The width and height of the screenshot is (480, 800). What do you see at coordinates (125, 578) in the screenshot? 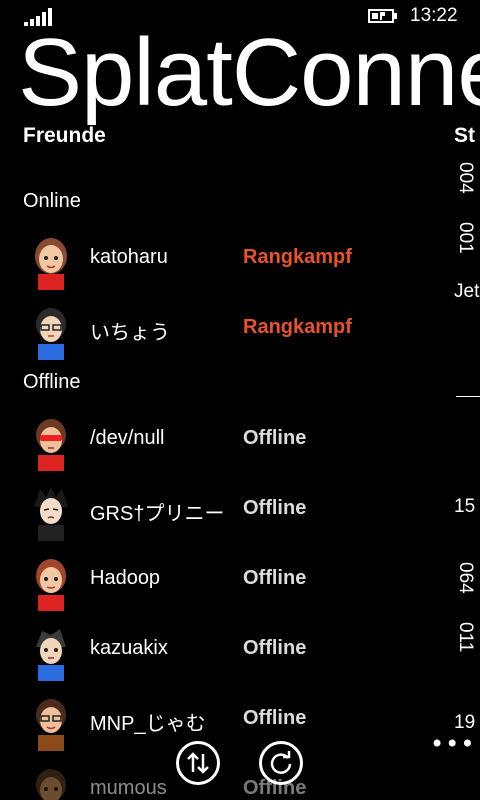
I see `friend-name: Hadoop` at bounding box center [125, 578].